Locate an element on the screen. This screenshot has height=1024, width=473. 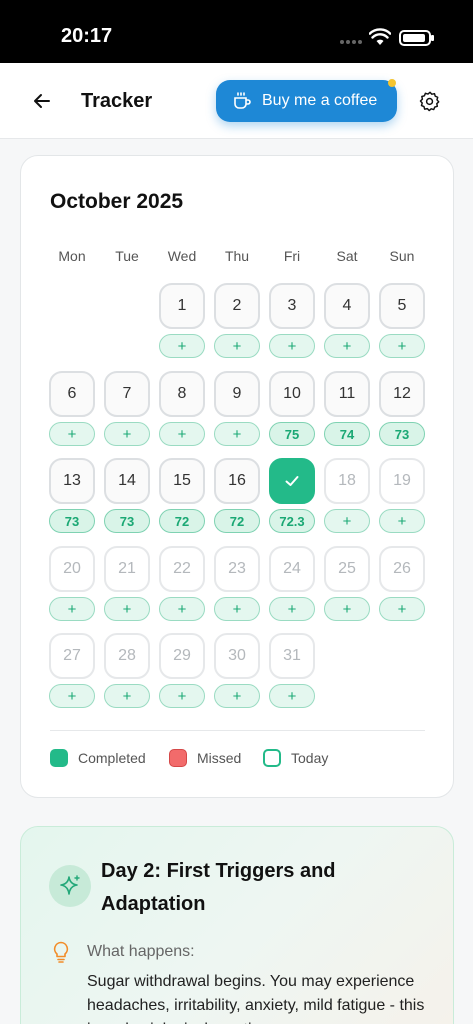
sparkle-icon is located at coordinates (70, 885).